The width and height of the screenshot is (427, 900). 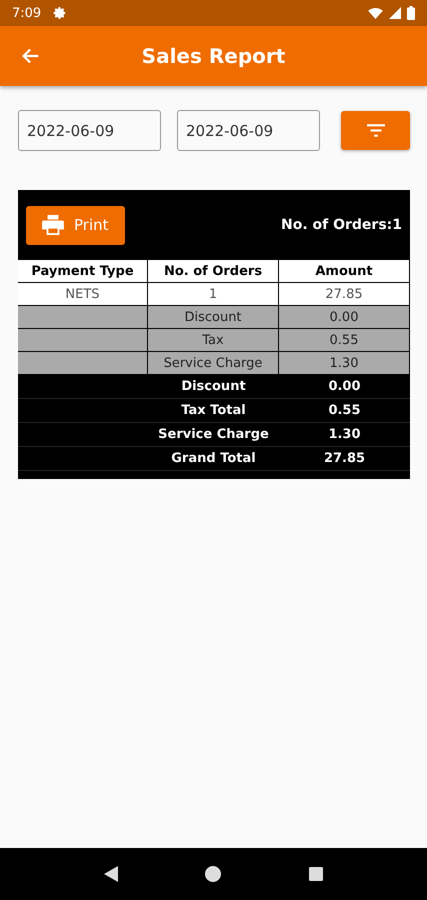 I want to click on filter-icon, so click(x=375, y=130).